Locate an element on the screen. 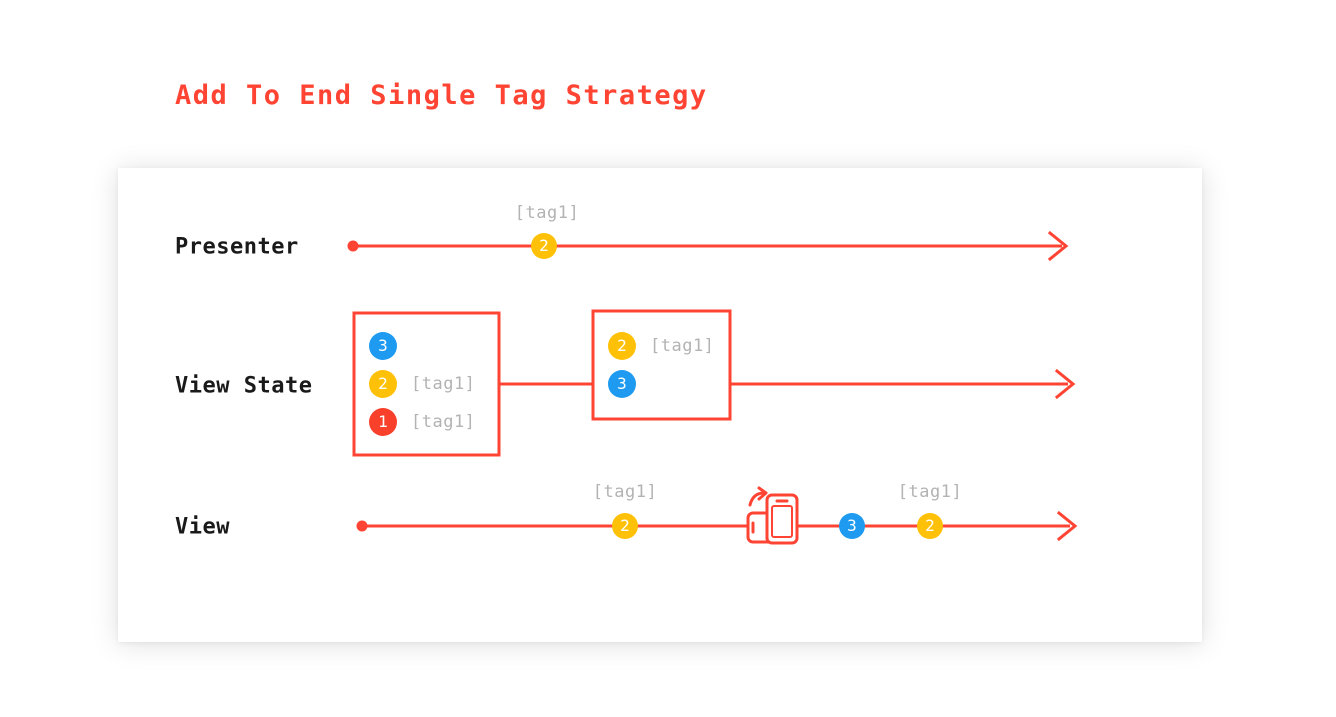  view-state-box-1-item-3-tag: [tag1] is located at coordinates (443, 422).